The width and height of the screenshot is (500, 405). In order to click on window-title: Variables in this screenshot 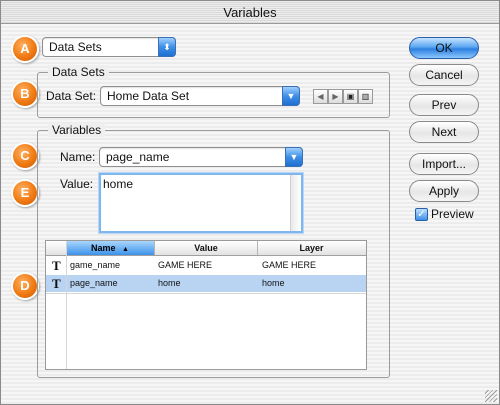, I will do `click(250, 12)`.